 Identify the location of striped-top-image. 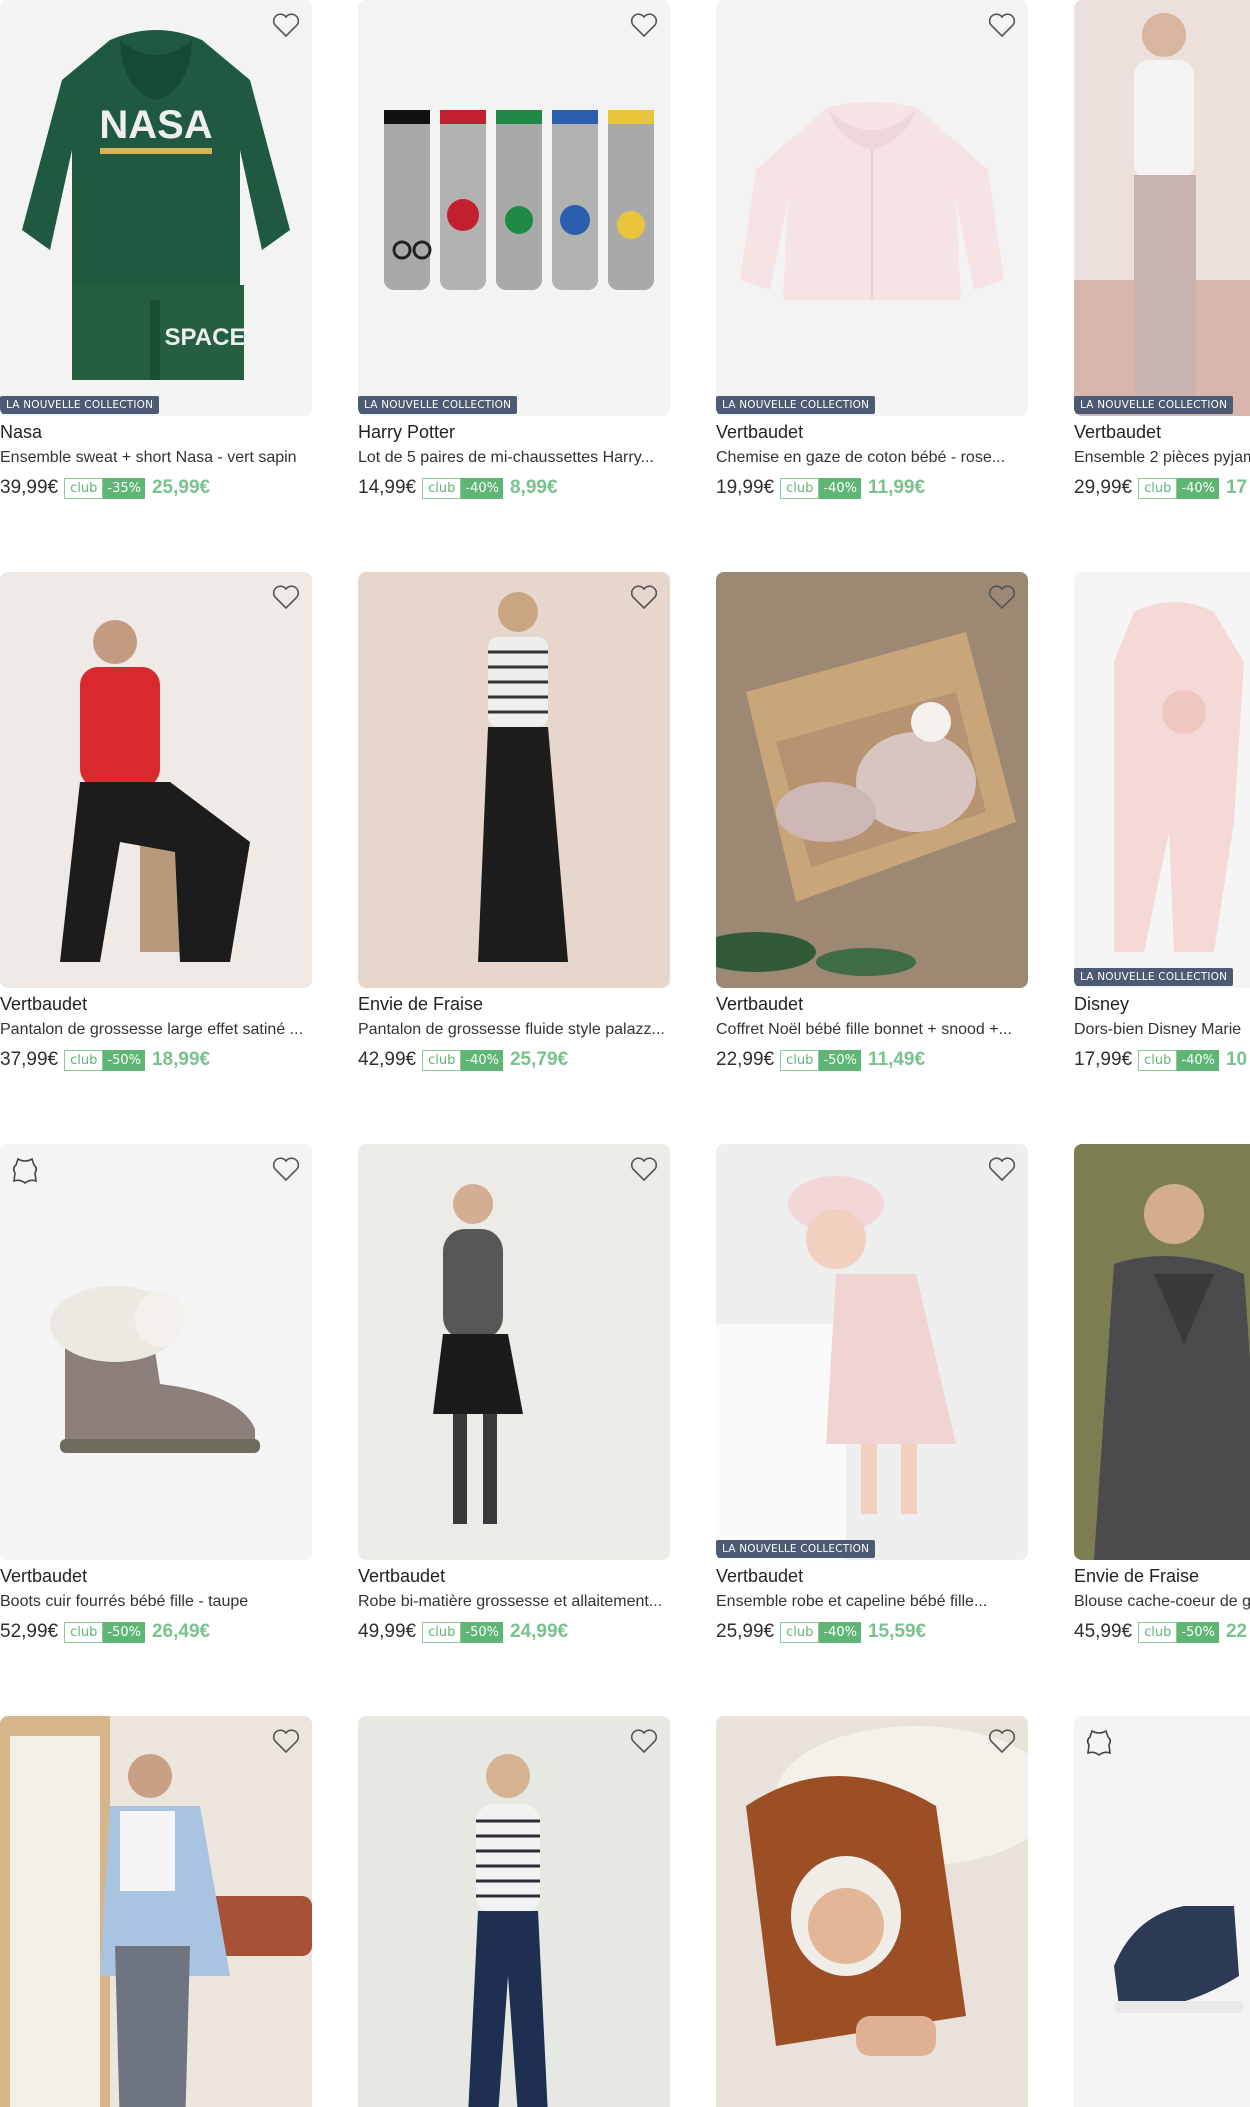
(514, 1911).